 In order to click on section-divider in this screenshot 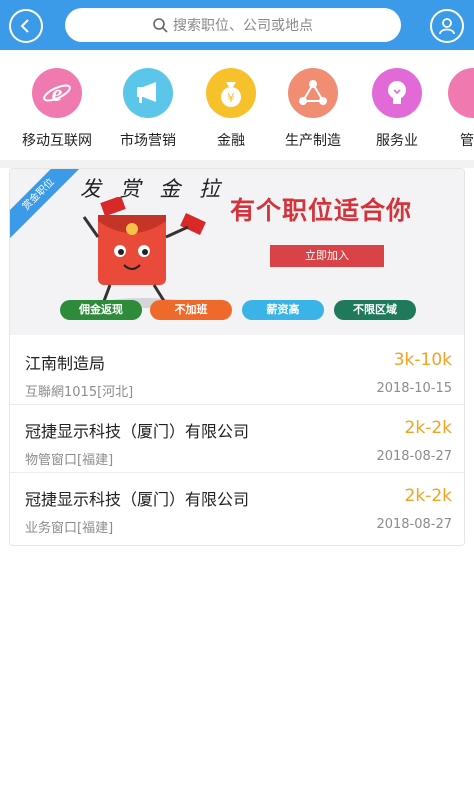, I will do `click(237, 164)`.